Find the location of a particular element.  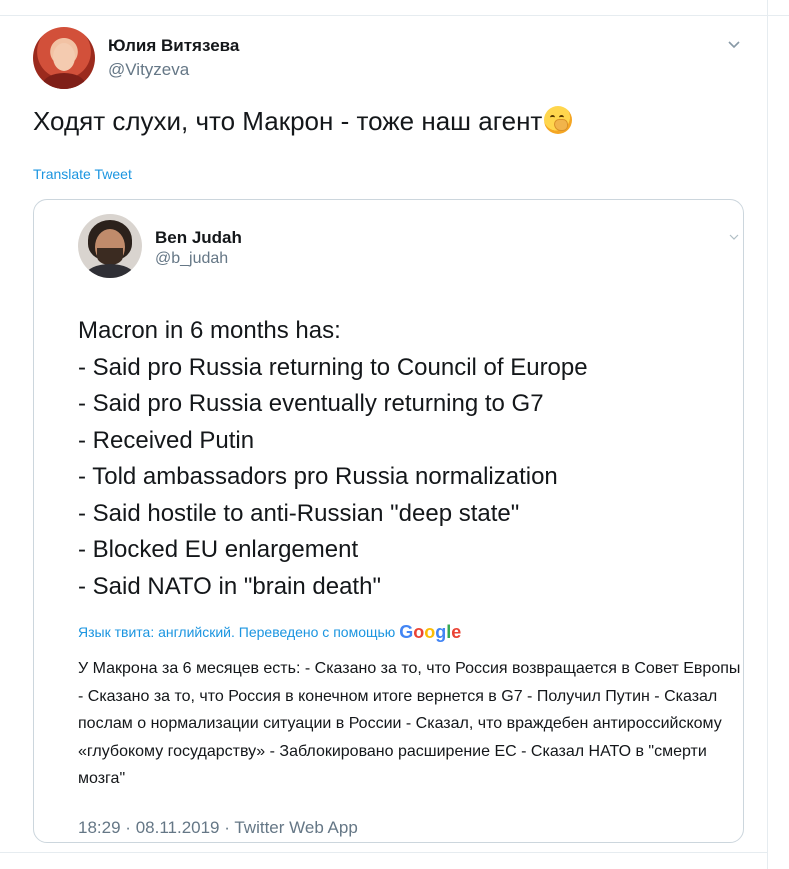

tweet-time: 18:29 is located at coordinates (99, 827).